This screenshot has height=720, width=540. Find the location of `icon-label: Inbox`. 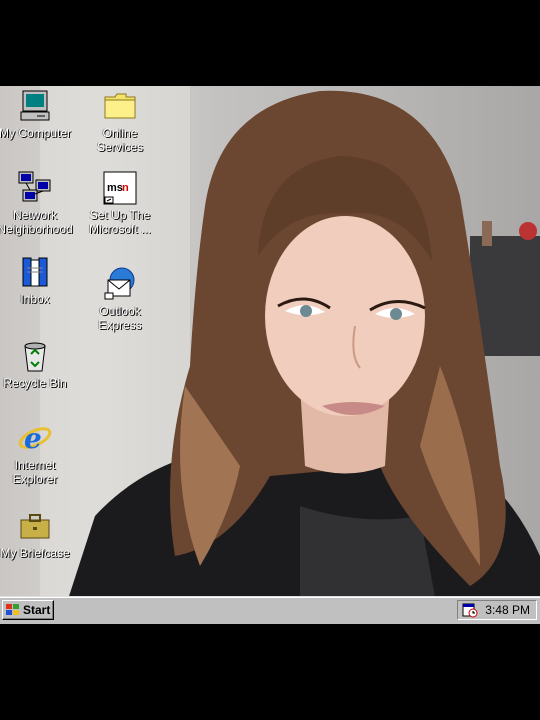

icon-label: Inbox is located at coordinates (35, 299).